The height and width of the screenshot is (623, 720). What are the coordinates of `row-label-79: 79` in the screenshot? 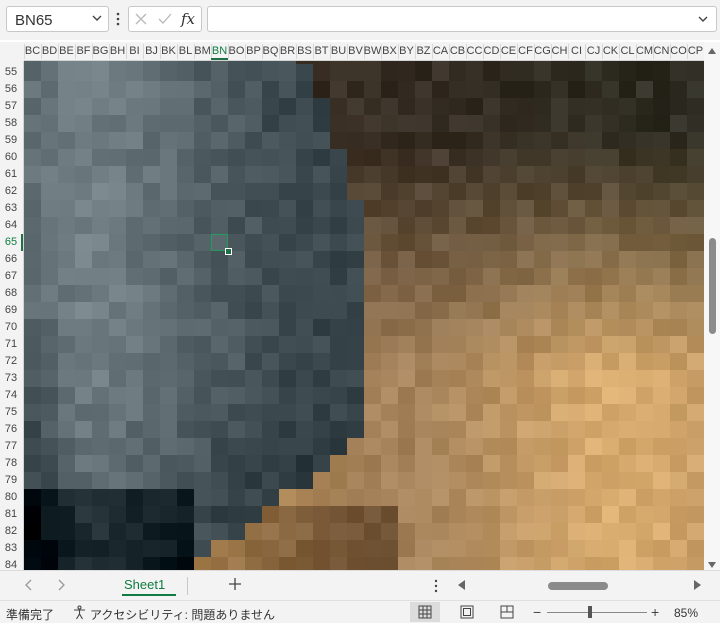 It's located at (11, 480).